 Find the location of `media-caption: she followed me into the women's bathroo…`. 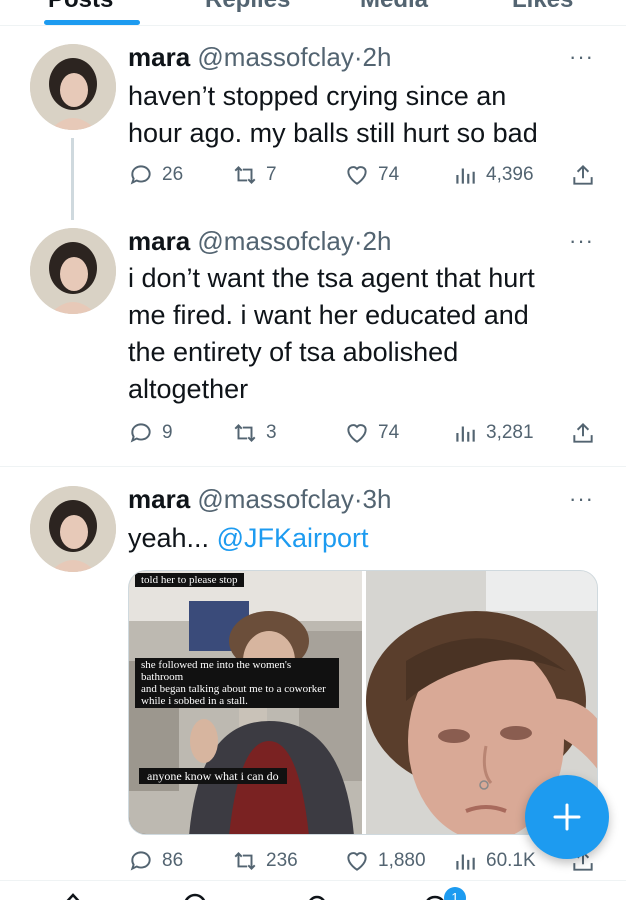

media-caption: she followed me into the women's bathroo… is located at coordinates (237, 683).